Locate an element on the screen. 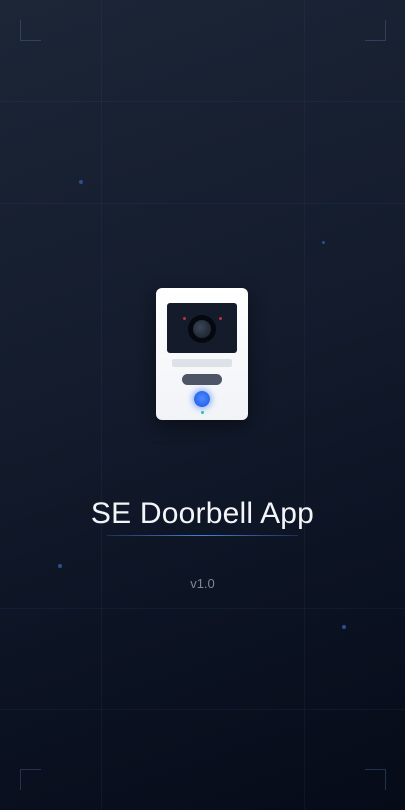 The height and width of the screenshot is (810, 405). camera-panel is located at coordinates (202, 328).